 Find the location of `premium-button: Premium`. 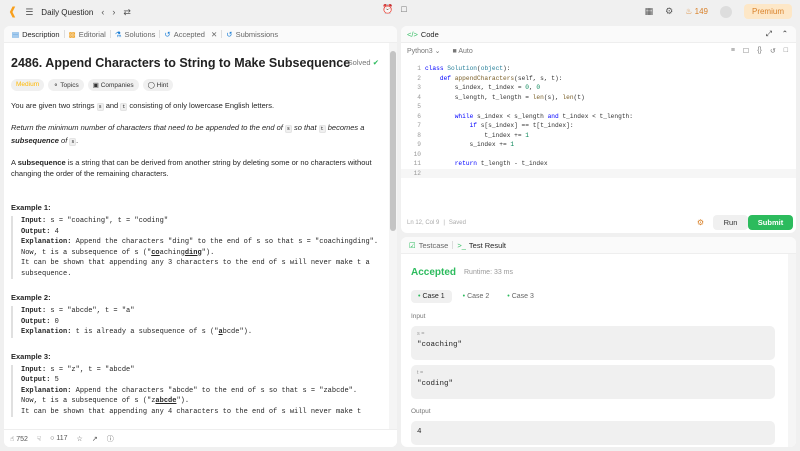

premium-button: Premium is located at coordinates (767, 11).